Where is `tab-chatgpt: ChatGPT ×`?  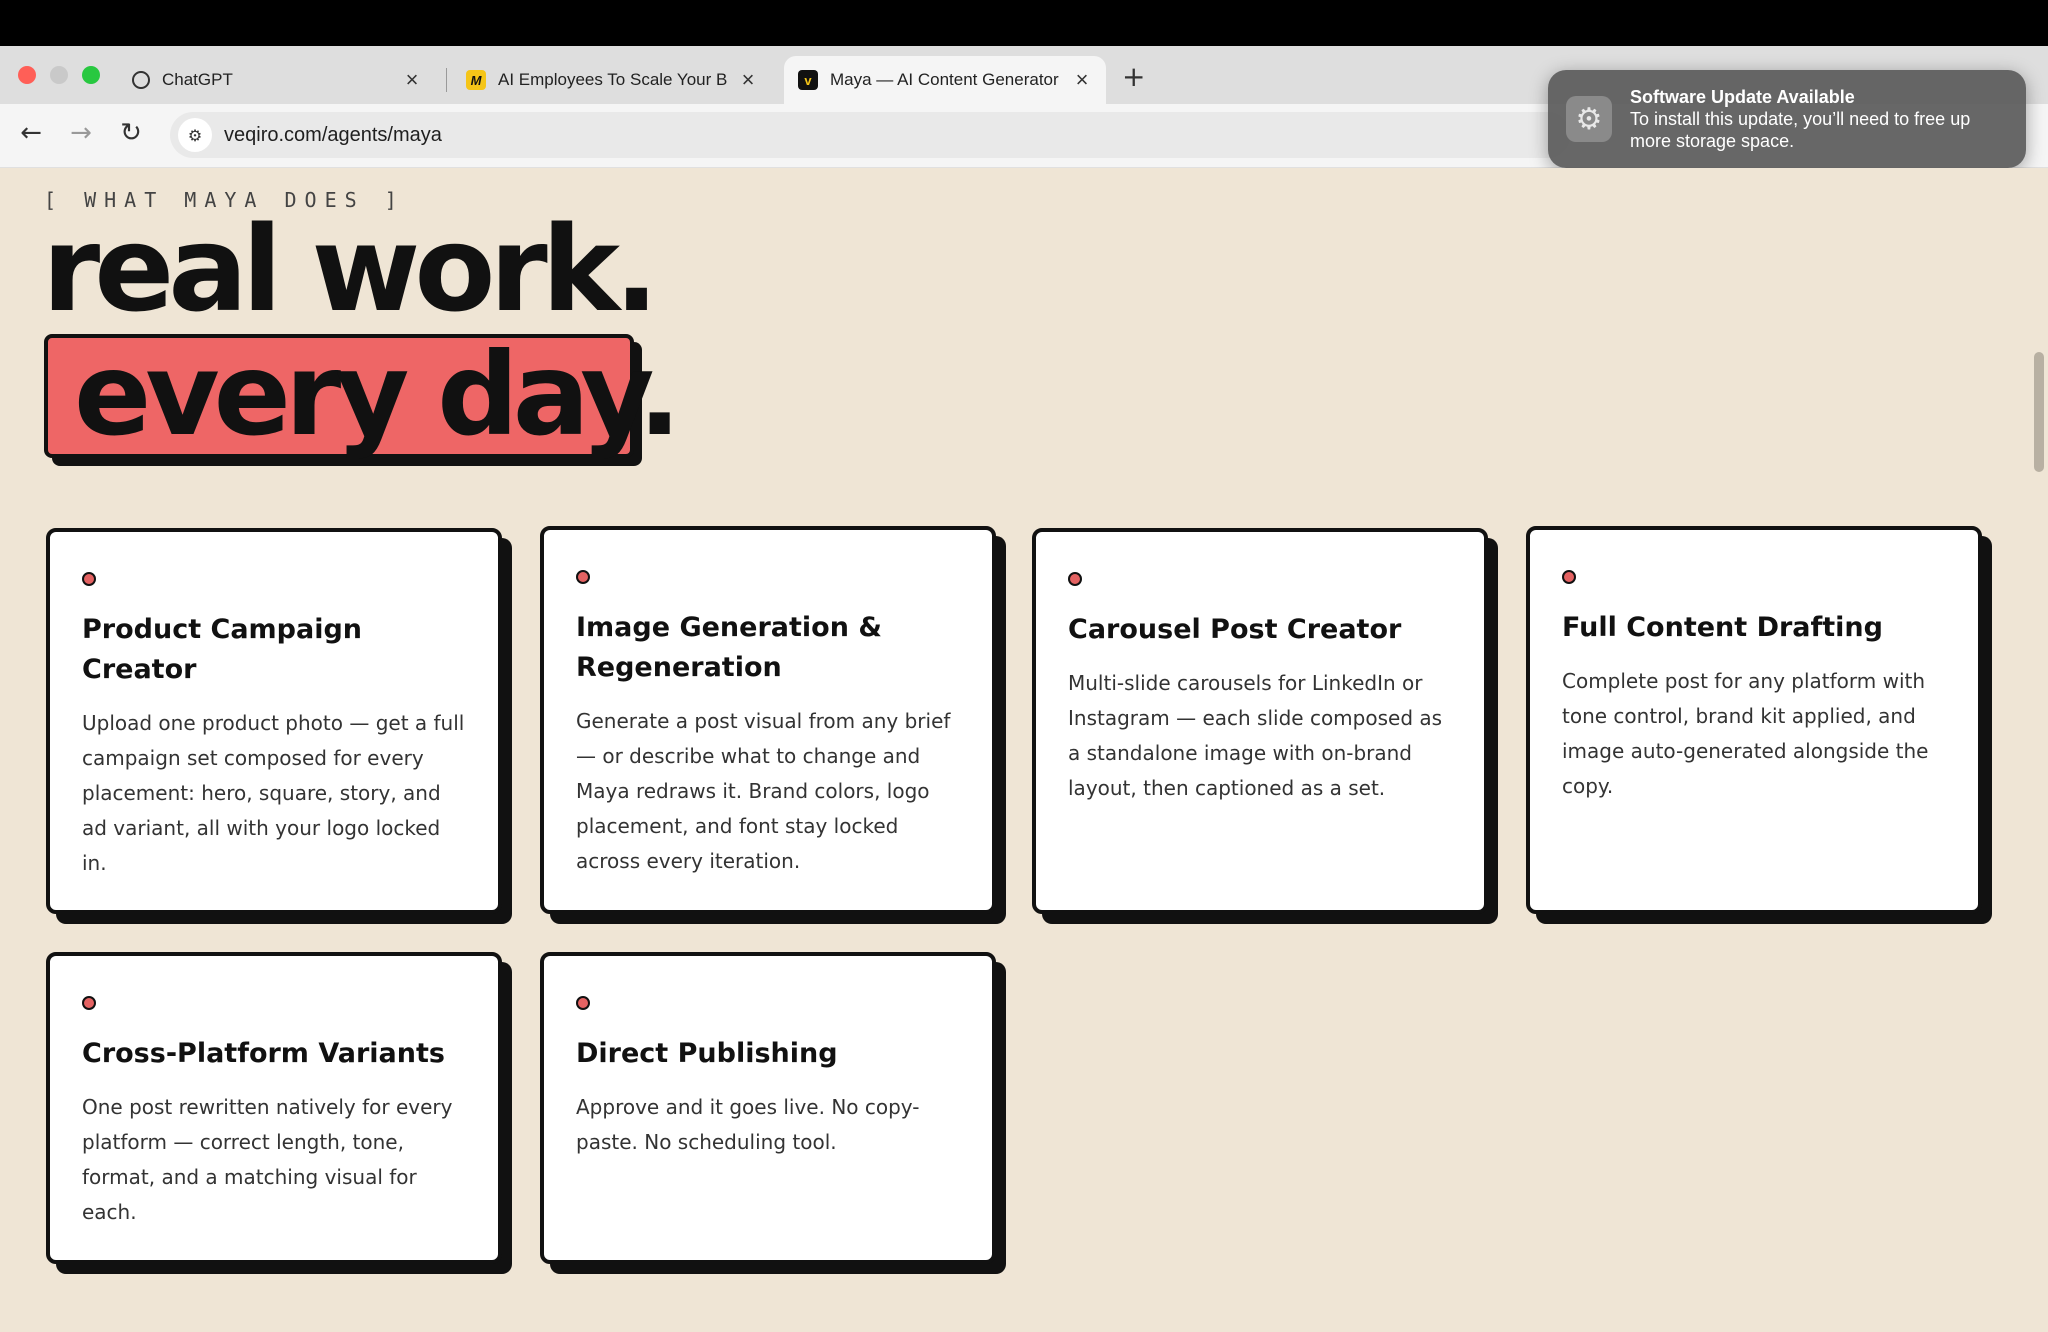
tab-chatgpt: ChatGPT × is located at coordinates (277, 80).